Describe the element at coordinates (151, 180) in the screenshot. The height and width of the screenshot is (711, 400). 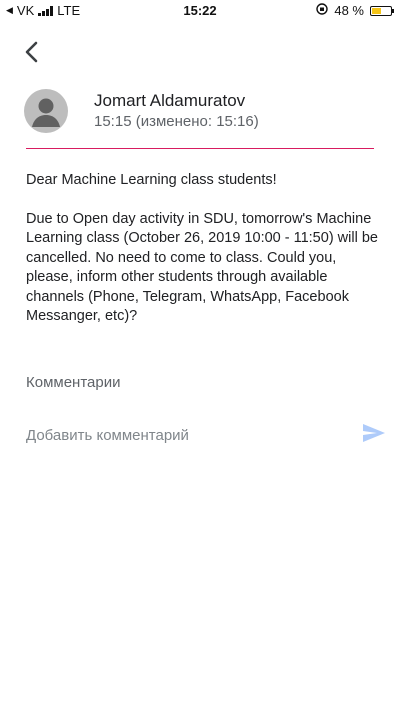
I see `message-greeting: Dear Machine Learning class students!` at that location.